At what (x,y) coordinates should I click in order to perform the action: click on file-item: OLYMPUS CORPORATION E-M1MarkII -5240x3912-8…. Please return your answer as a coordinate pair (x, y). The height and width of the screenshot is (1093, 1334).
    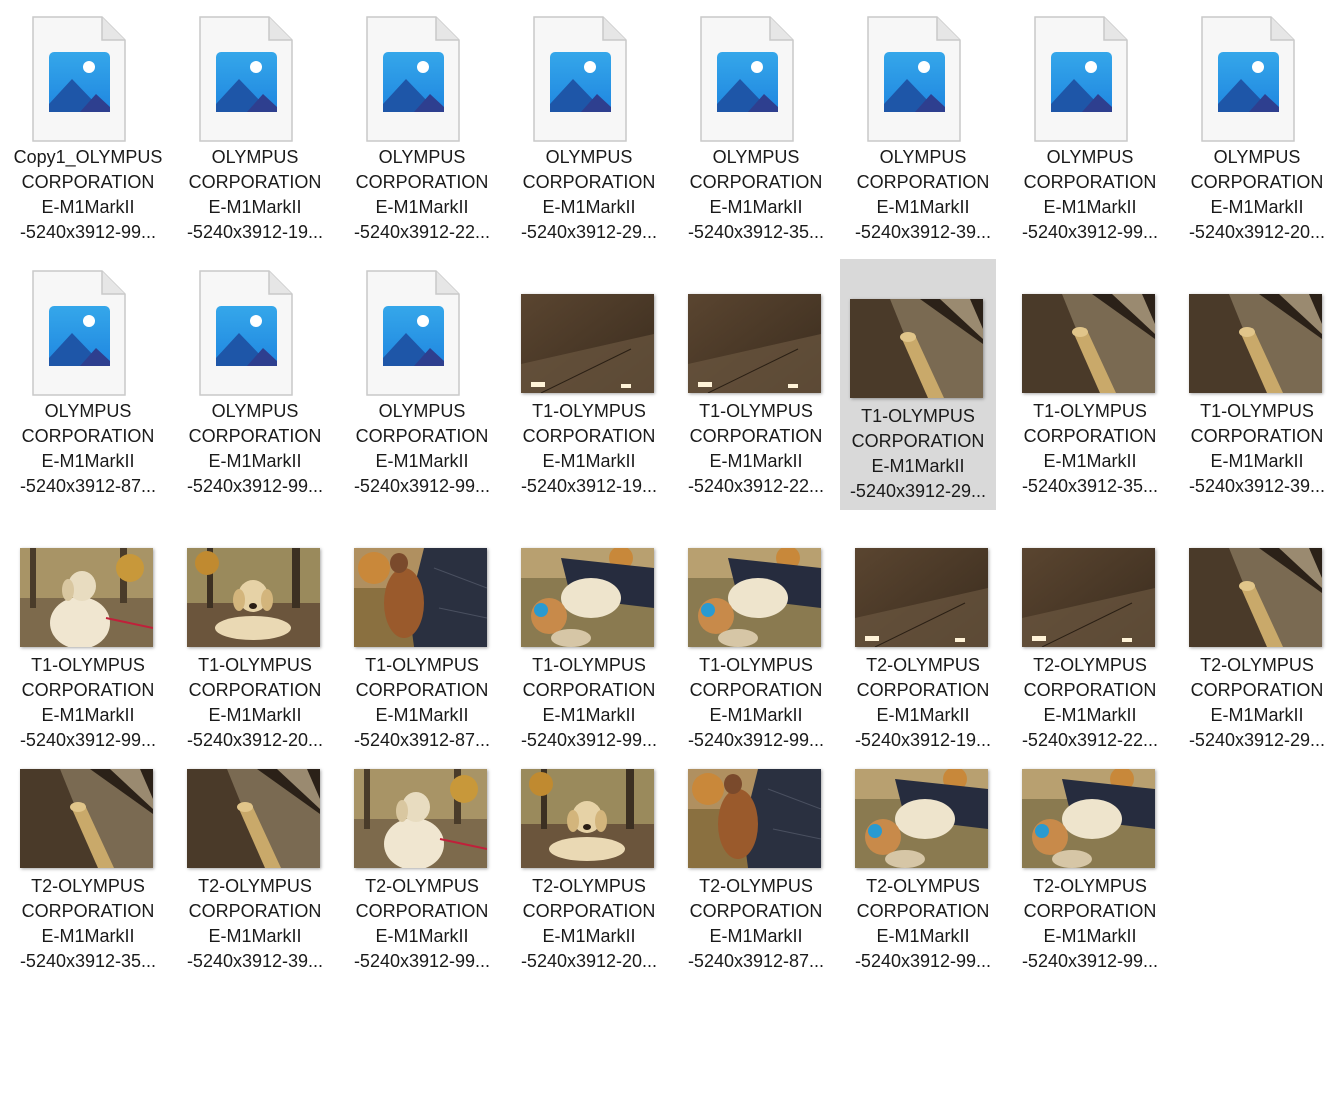
    Looking at the image, I should click on (88, 379).